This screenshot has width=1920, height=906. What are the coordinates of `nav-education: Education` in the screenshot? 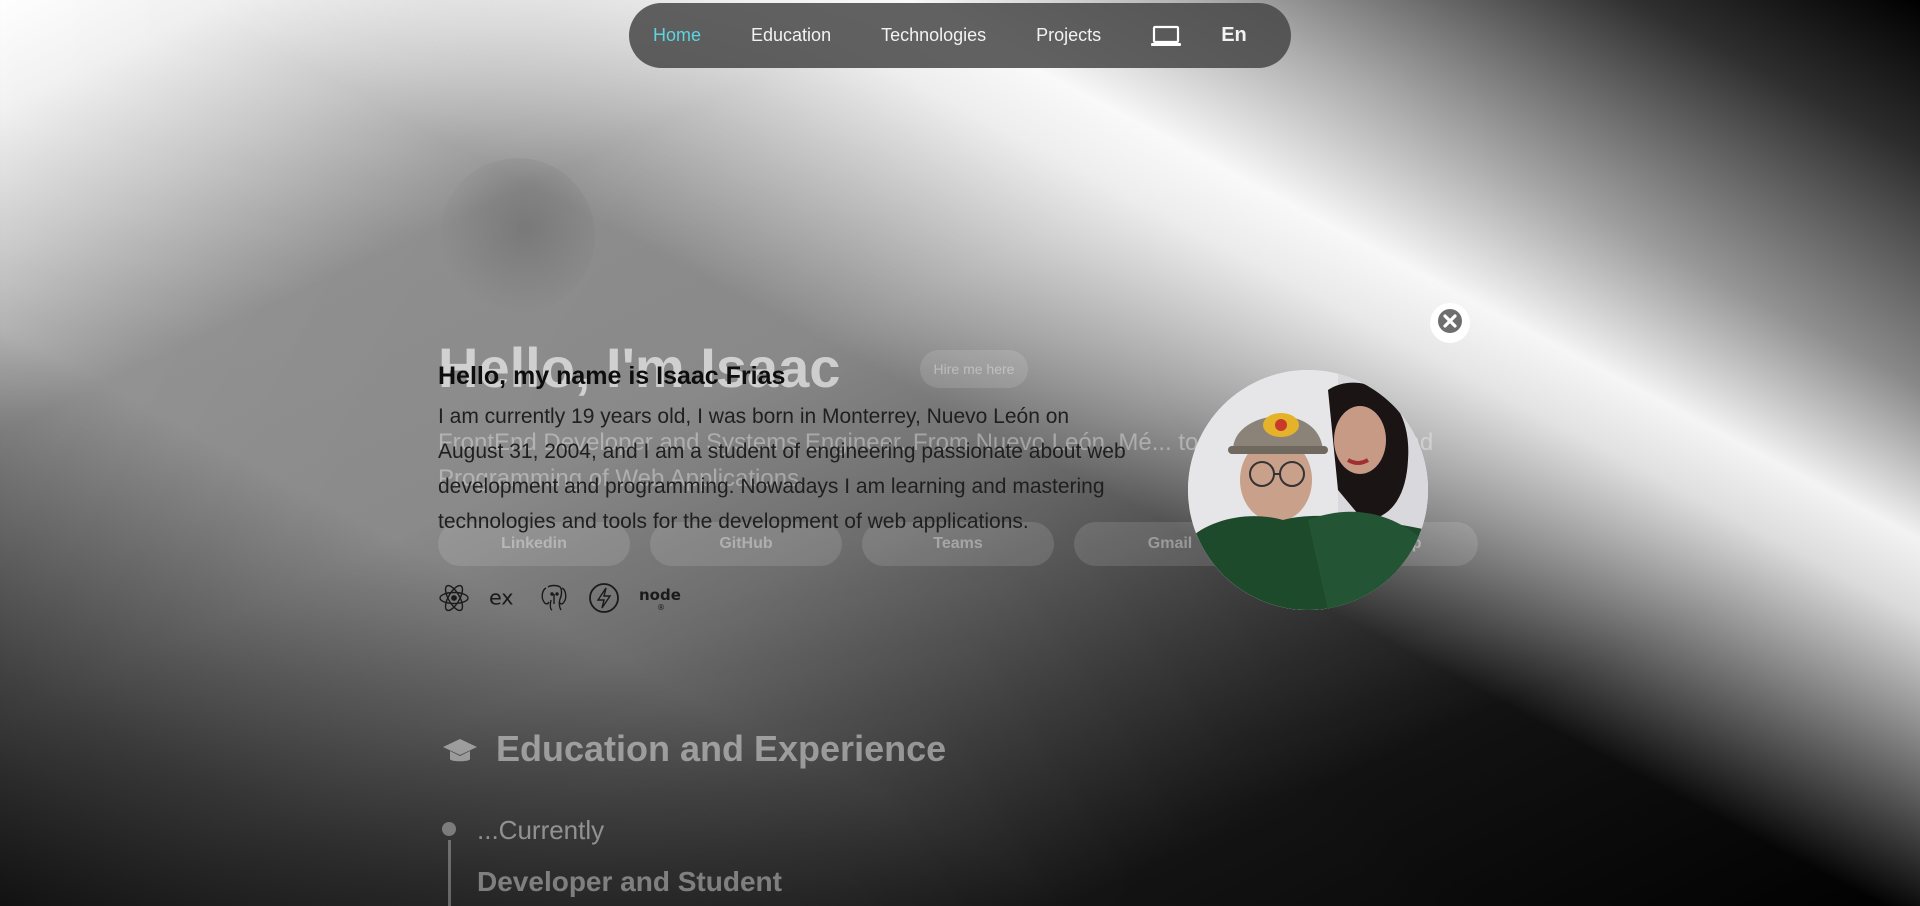 It's located at (791, 35).